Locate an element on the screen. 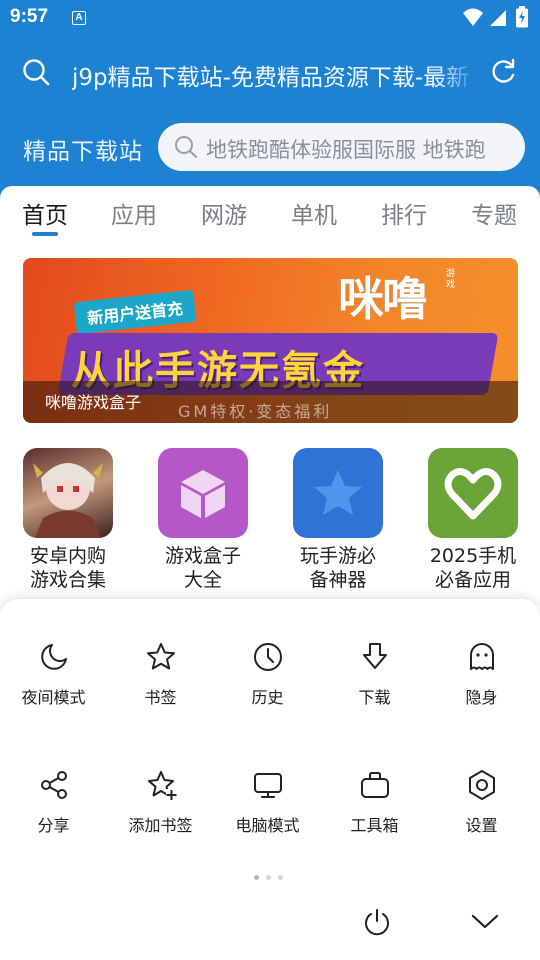 The image size is (540, 960). menu-label: 添加书签 is located at coordinates (160, 825).